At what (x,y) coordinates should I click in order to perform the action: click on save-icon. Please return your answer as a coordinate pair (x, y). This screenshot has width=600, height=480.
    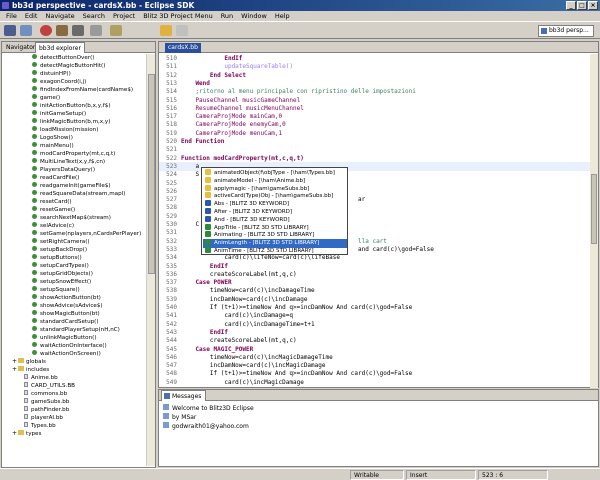
    Looking at the image, I should click on (26, 30).